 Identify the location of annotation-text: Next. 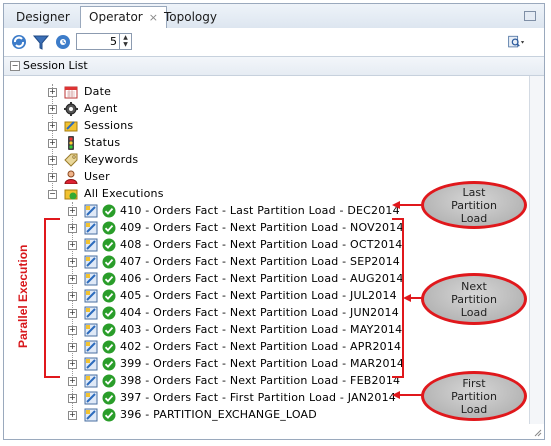
(474, 286).